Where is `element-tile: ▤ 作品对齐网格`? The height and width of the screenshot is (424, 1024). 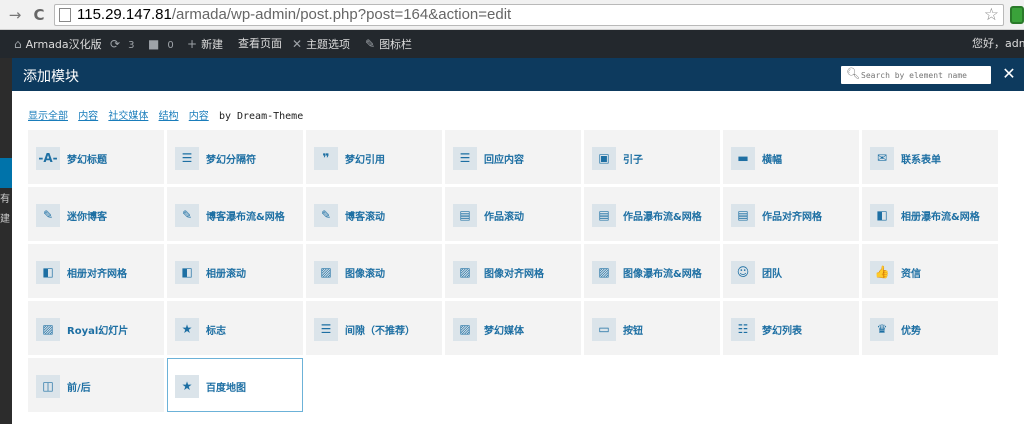 element-tile: ▤ 作品对齐网格 is located at coordinates (791, 214).